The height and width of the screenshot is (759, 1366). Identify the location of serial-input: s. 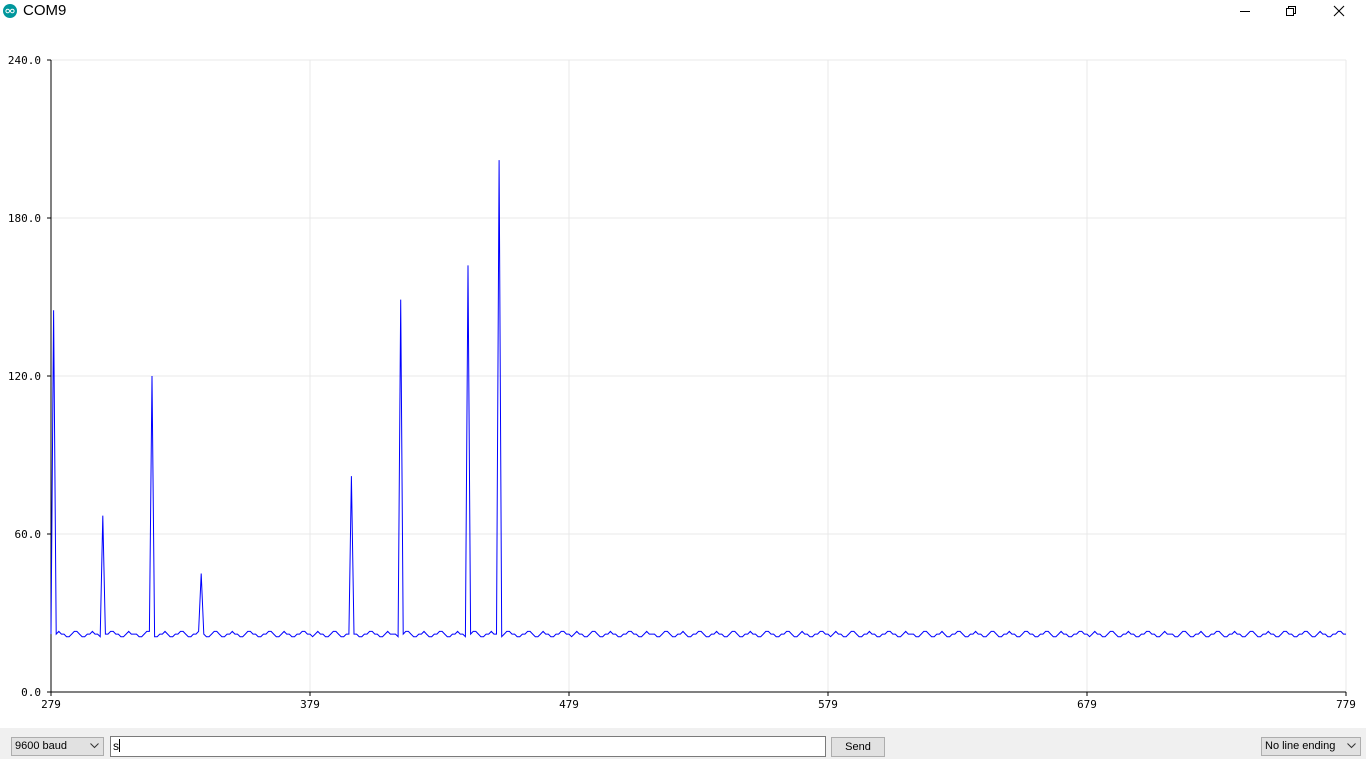
(468, 746).